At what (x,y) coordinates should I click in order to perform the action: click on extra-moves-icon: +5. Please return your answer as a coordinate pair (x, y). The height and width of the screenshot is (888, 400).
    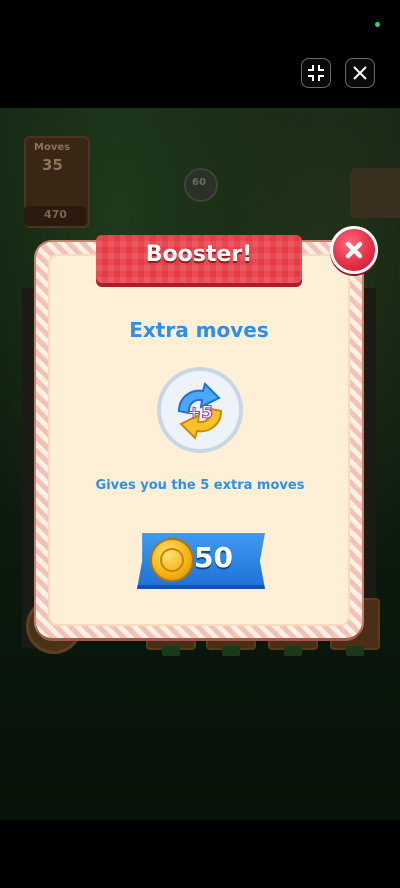
    Looking at the image, I should click on (200, 411).